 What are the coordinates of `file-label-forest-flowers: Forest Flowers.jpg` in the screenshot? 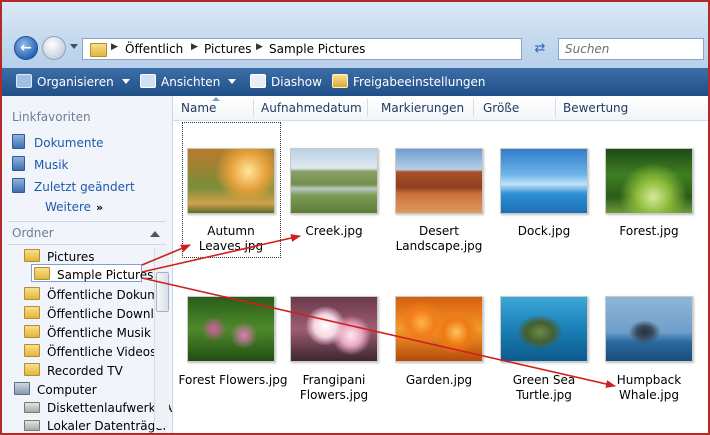 It's located at (233, 380).